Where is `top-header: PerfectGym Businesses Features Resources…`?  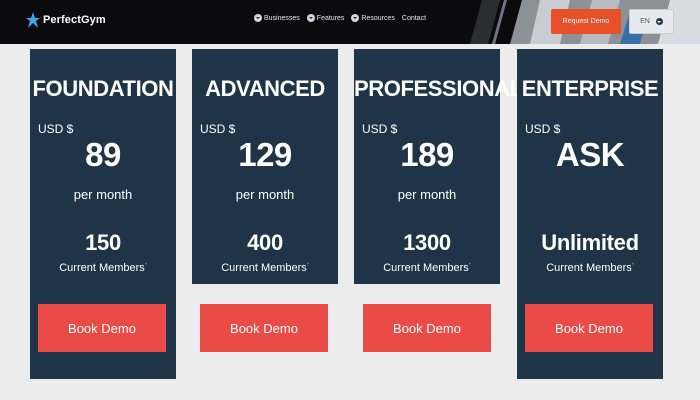
top-header: PerfectGym Businesses Features Resources… is located at coordinates (350, 22).